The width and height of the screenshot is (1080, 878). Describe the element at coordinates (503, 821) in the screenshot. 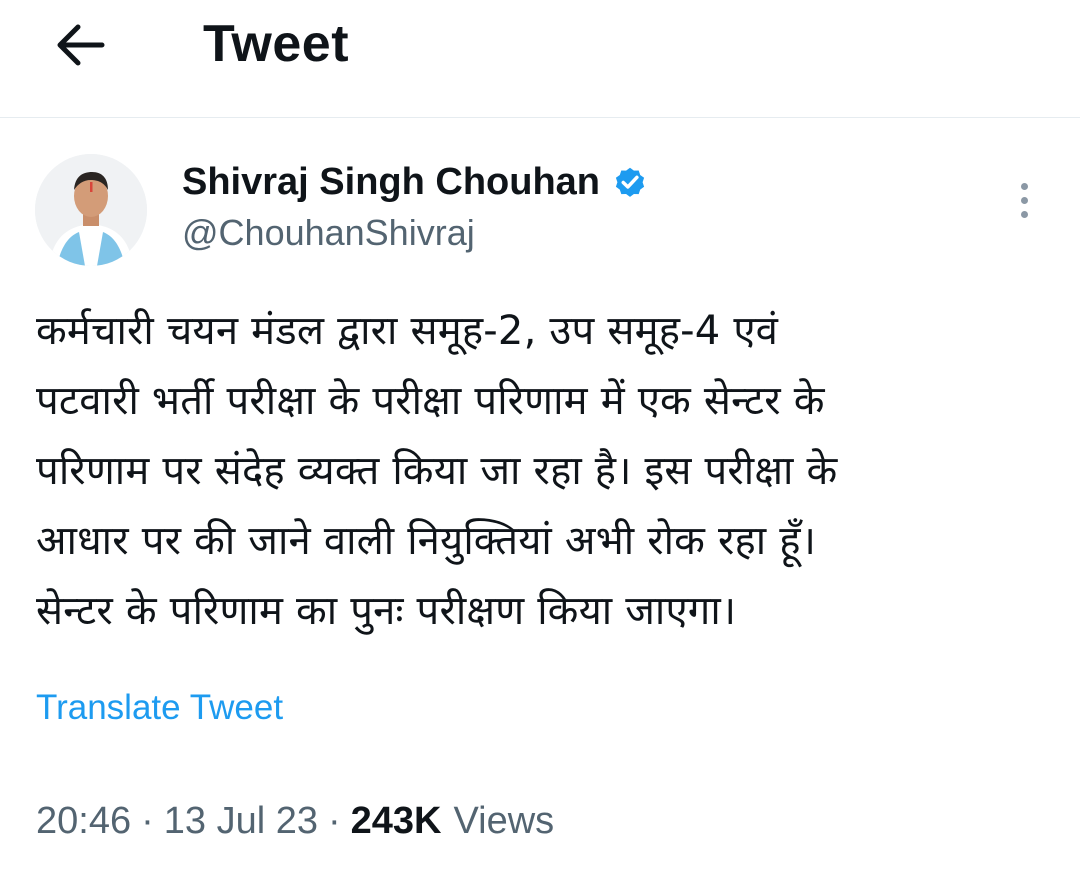

I see `views-label: Views` at that location.